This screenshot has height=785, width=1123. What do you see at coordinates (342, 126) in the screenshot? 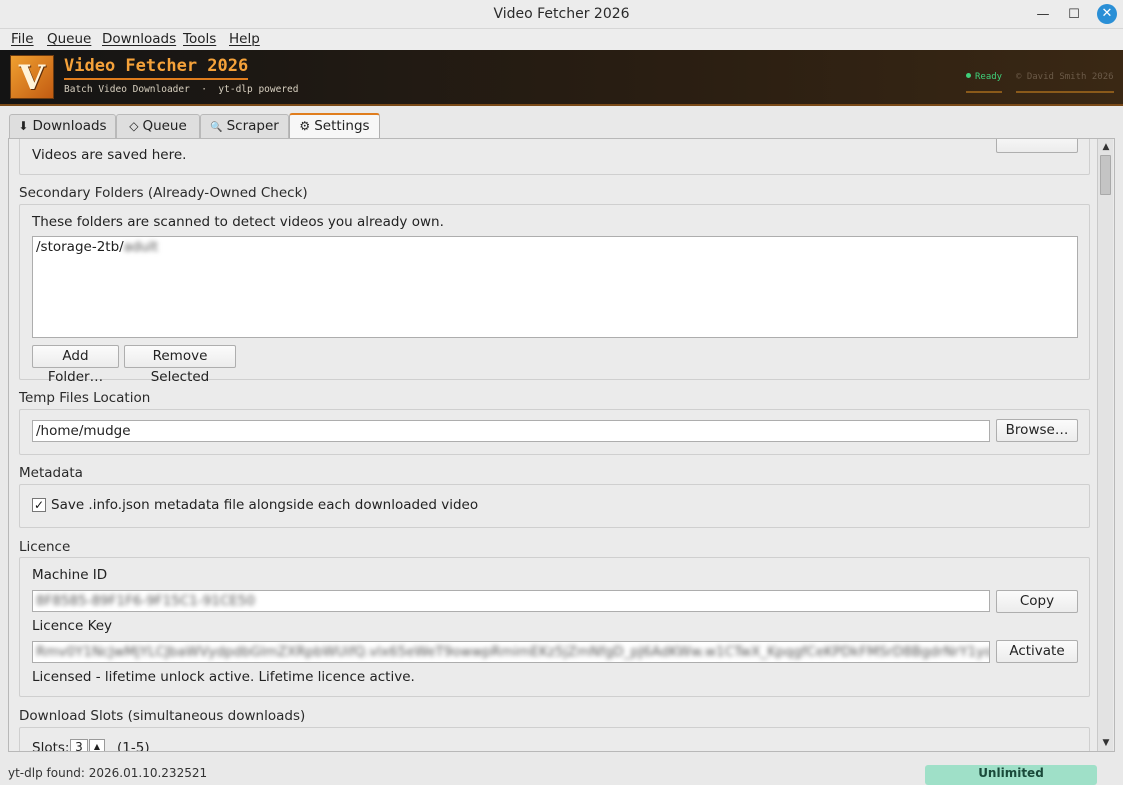
I see `tab-label: Settings` at bounding box center [342, 126].